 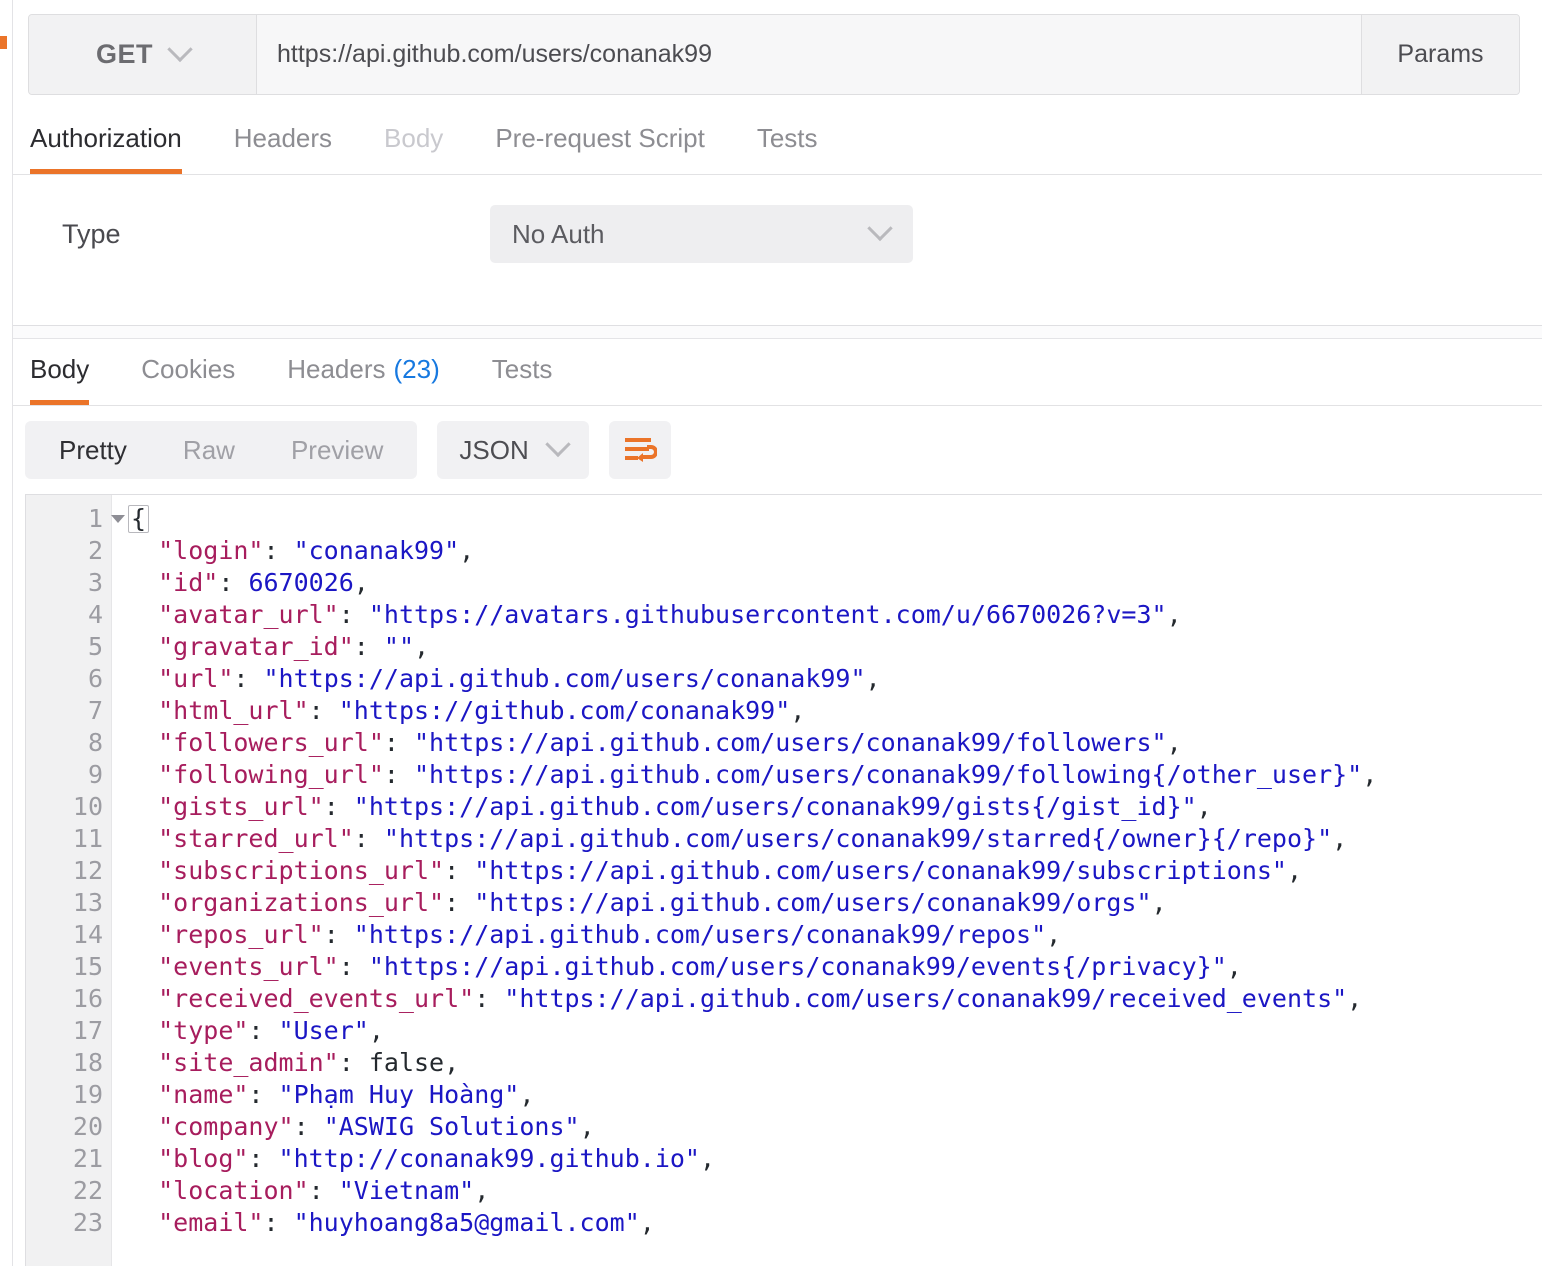 I want to click on line-number: 7, so click(x=95, y=710).